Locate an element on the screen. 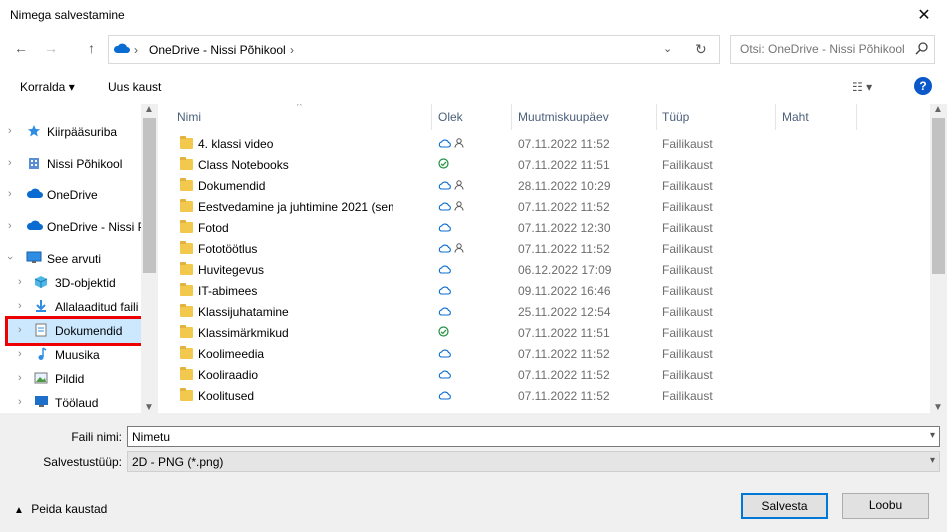 This screenshot has width=947, height=532. modified-date: 28.11.2022 10:29 is located at coordinates (564, 186).